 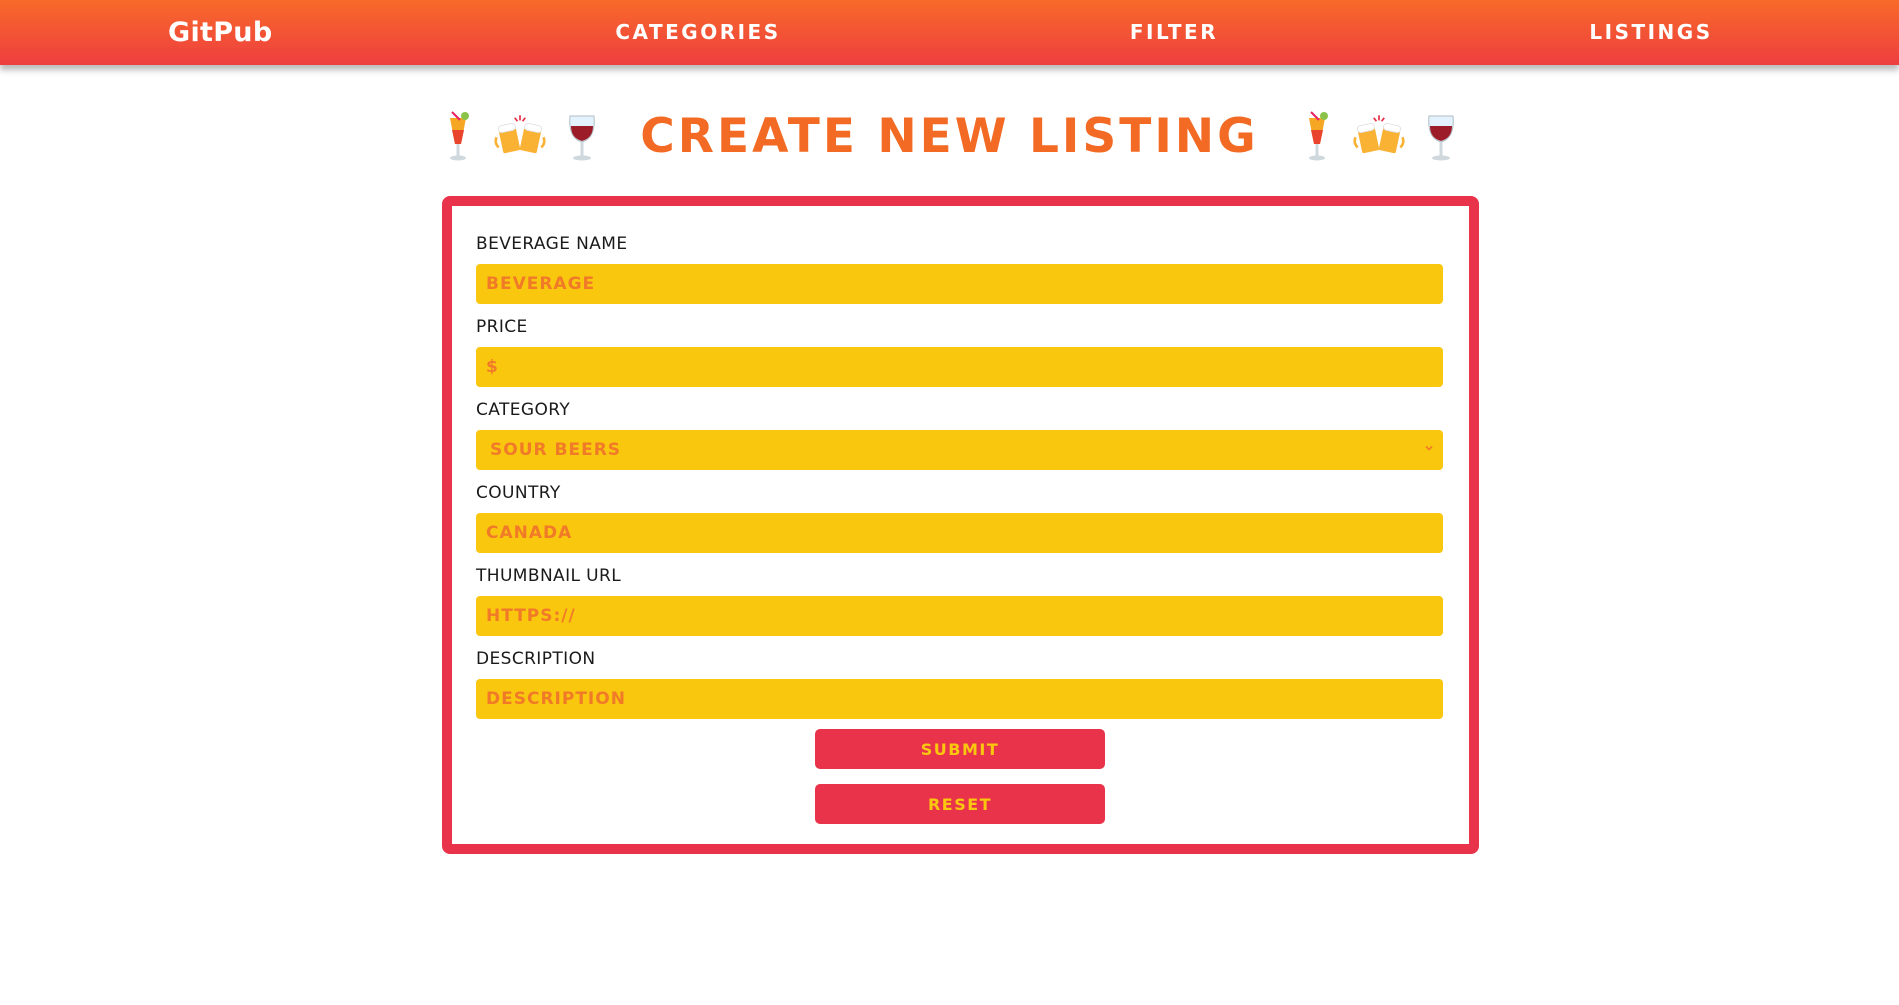 I want to click on category-select: SOUR BEERS, so click(x=959, y=450).